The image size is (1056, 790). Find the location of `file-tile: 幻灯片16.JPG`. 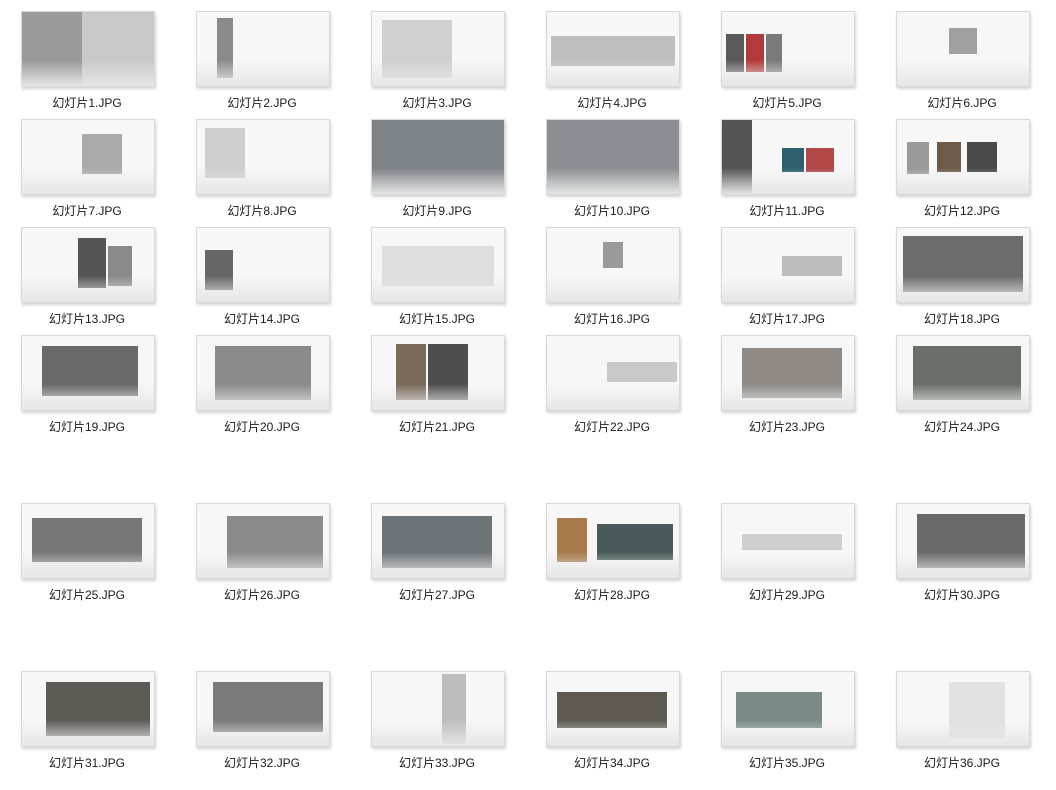

file-tile: 幻灯片16.JPG is located at coordinates (613, 277).